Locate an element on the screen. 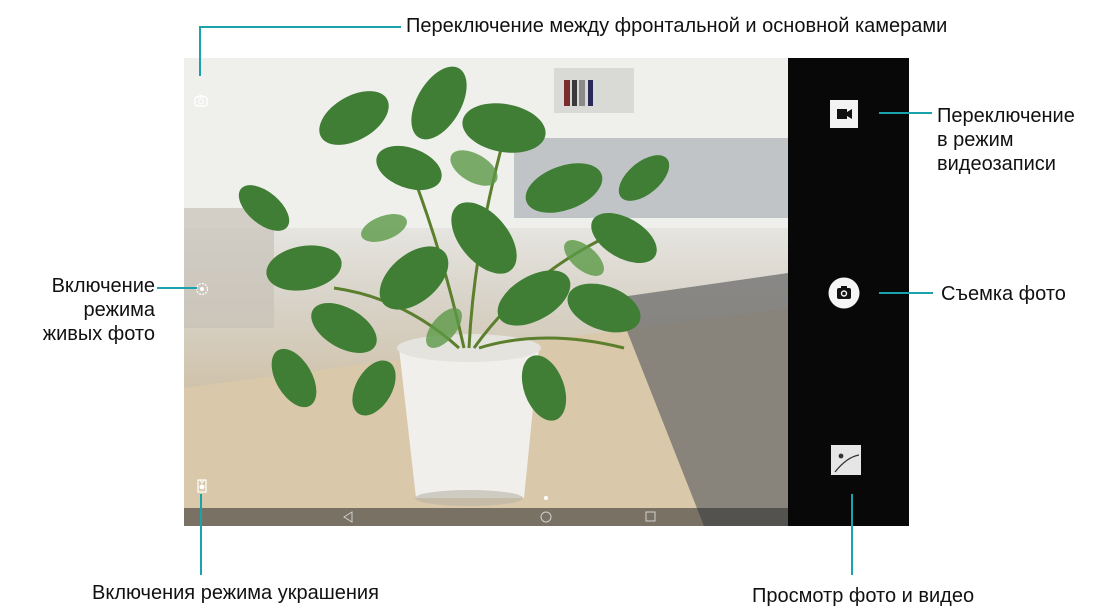 The height and width of the screenshot is (613, 1111). camera-switch-icon is located at coordinates (201, 103).